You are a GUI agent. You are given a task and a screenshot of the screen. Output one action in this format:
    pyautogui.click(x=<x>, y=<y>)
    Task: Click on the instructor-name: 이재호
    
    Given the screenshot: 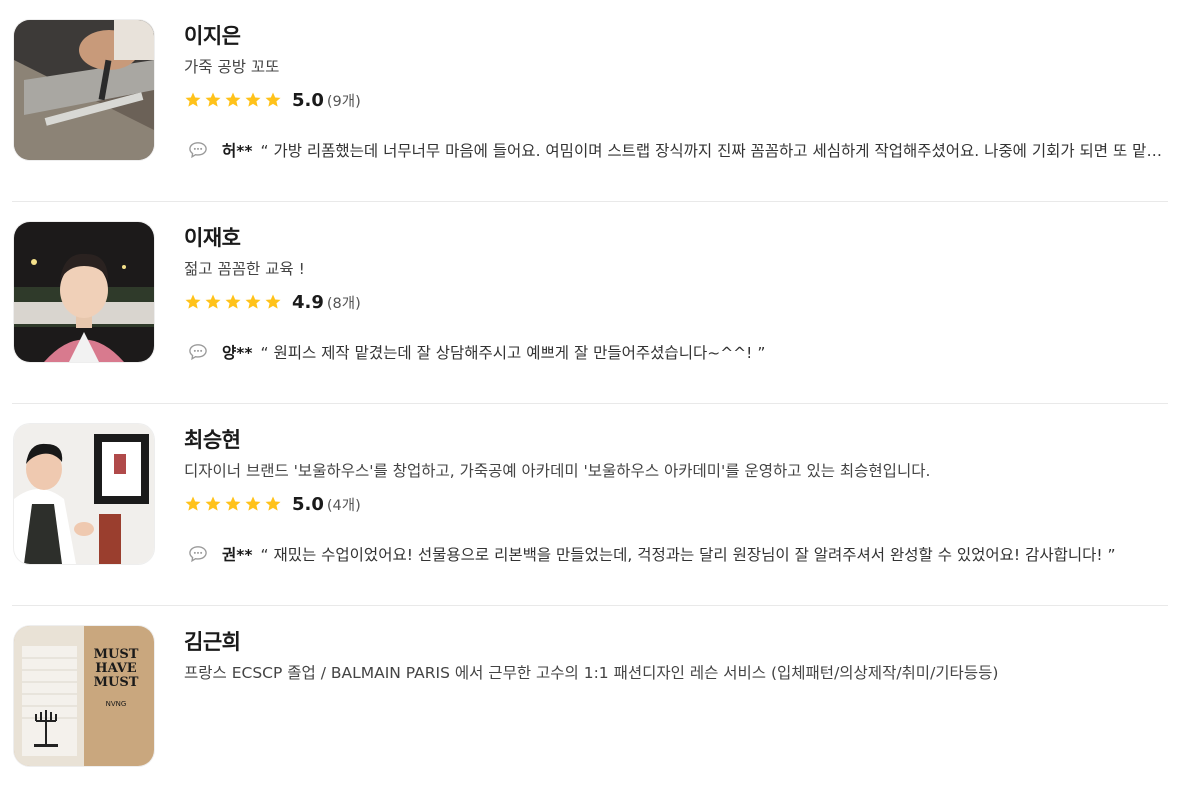 What is the action you would take?
    pyautogui.click(x=212, y=237)
    